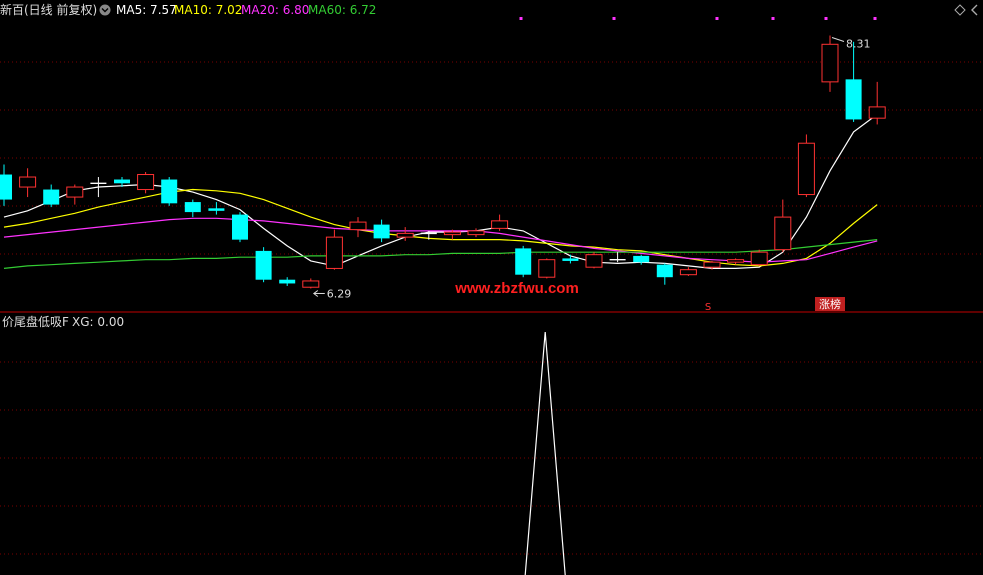 This screenshot has height=575, width=983. What do you see at coordinates (708, 307) in the screenshot?
I see `signal-marker: S` at bounding box center [708, 307].